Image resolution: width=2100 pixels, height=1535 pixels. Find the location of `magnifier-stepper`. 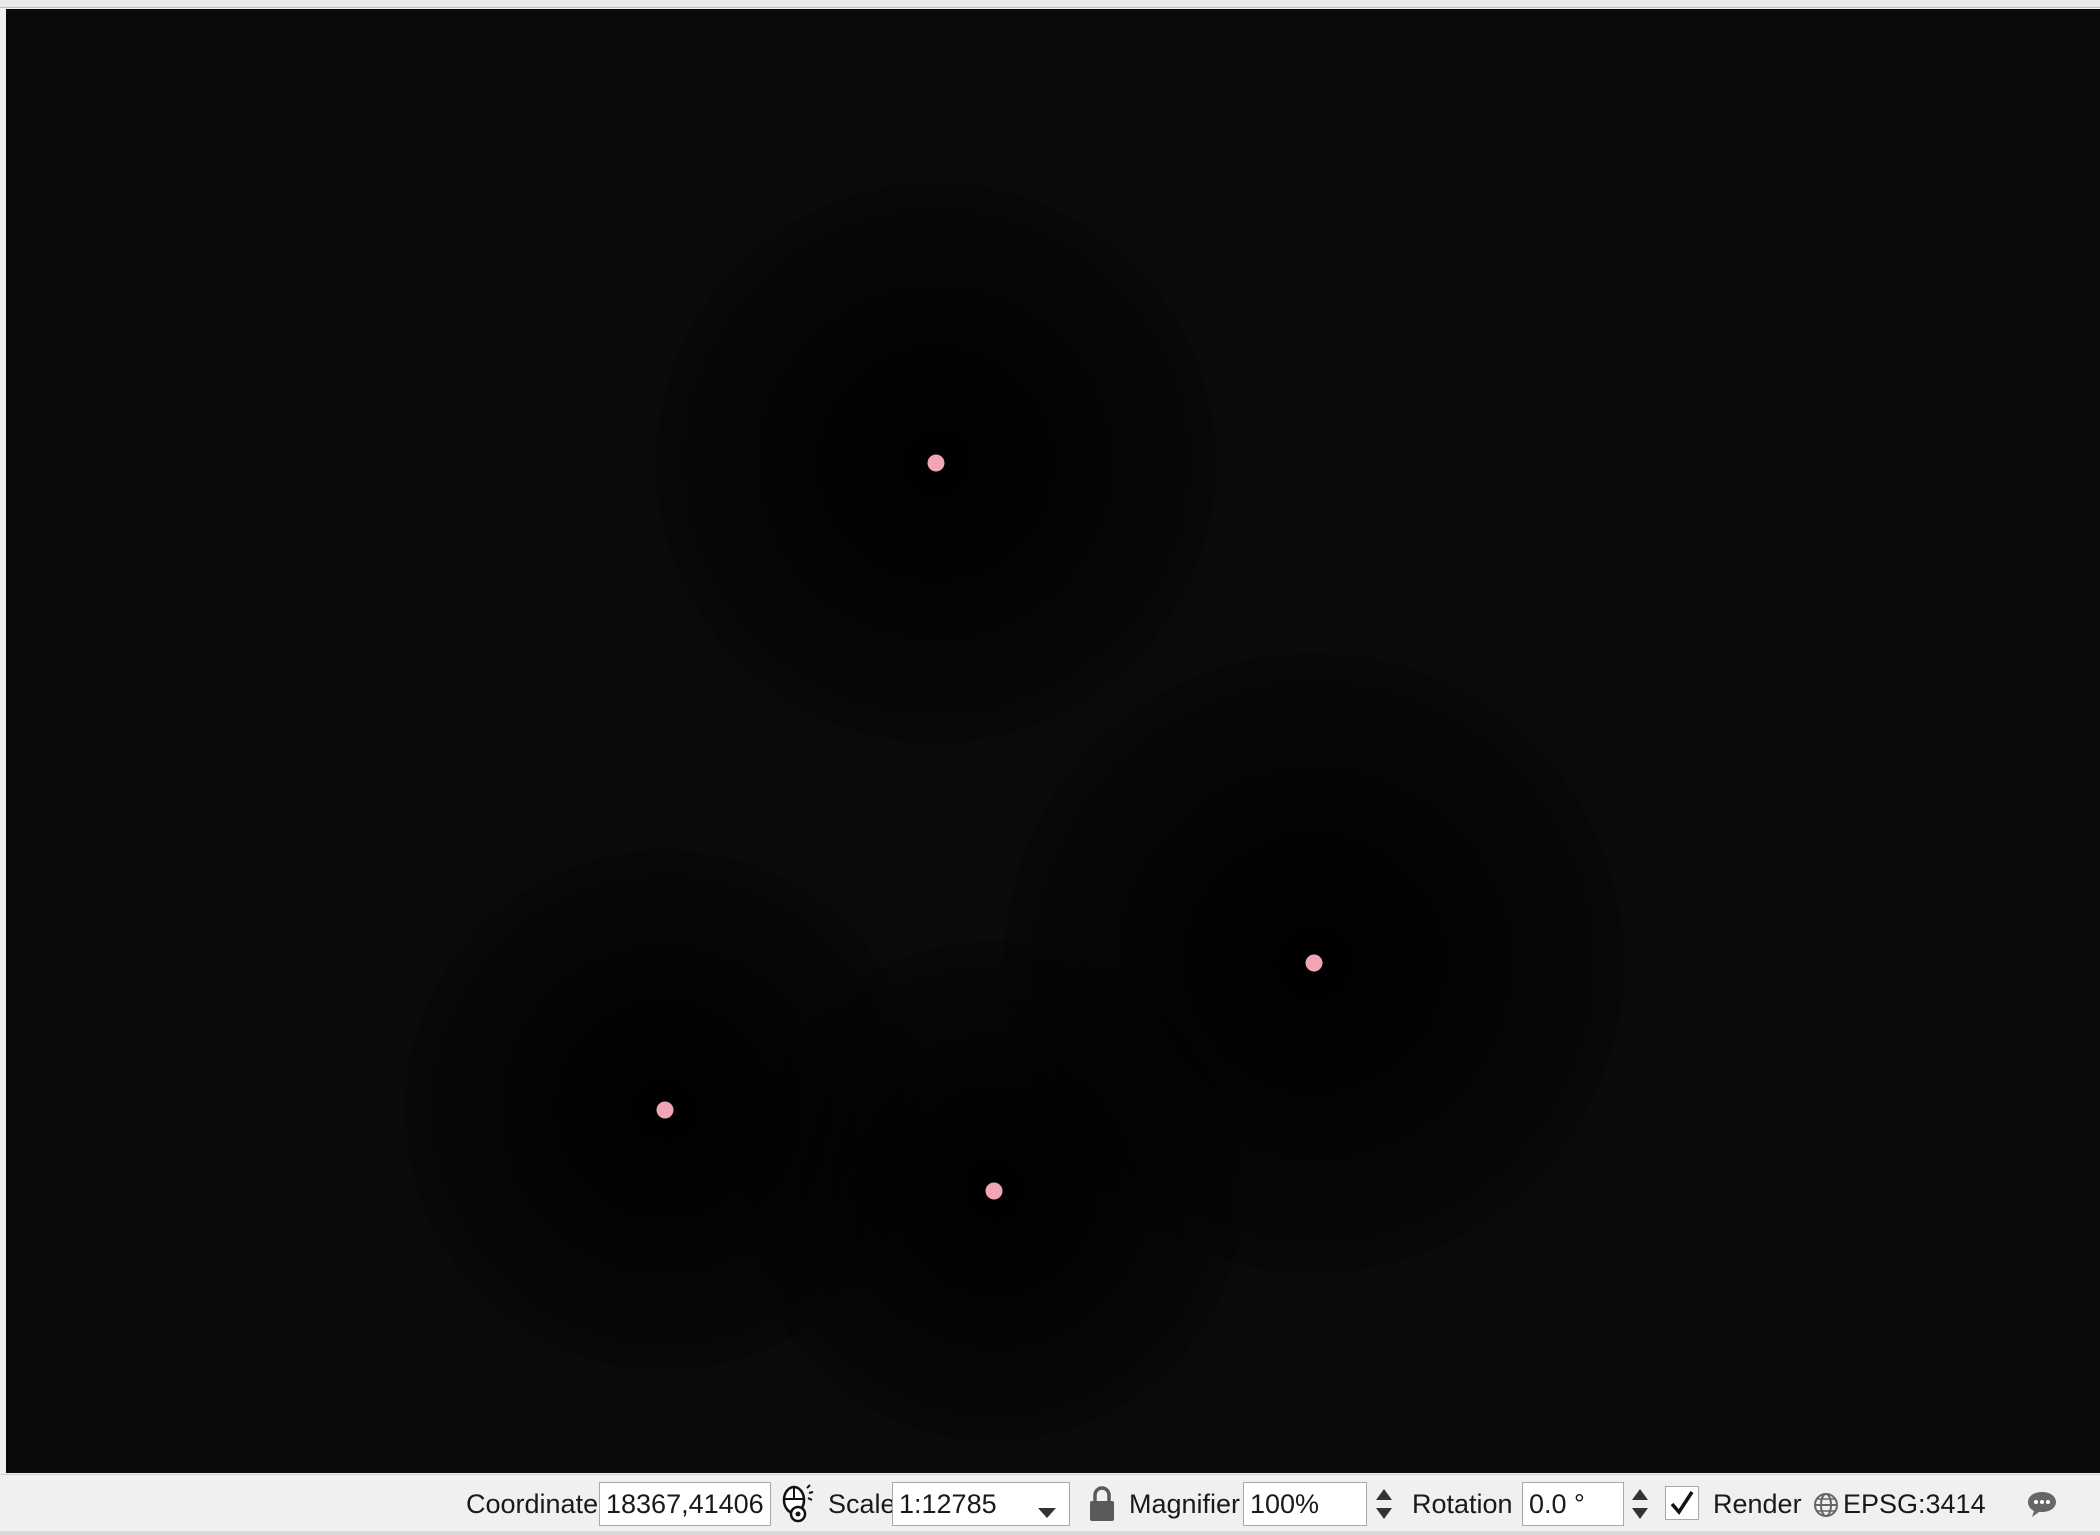

magnifier-stepper is located at coordinates (1384, 1504).